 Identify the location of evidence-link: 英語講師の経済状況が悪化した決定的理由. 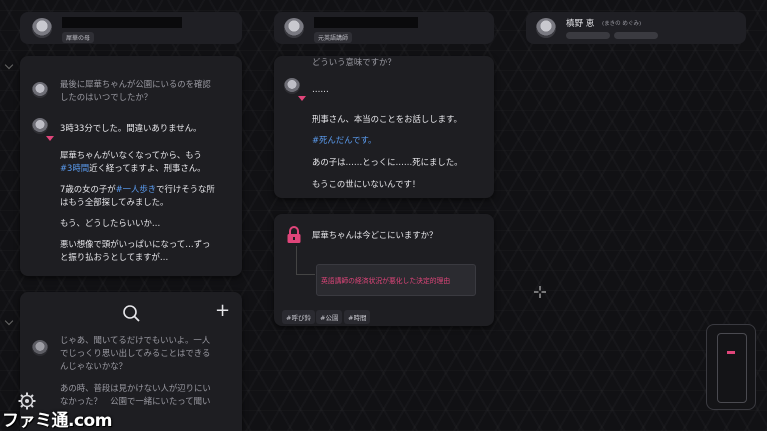
(396, 280).